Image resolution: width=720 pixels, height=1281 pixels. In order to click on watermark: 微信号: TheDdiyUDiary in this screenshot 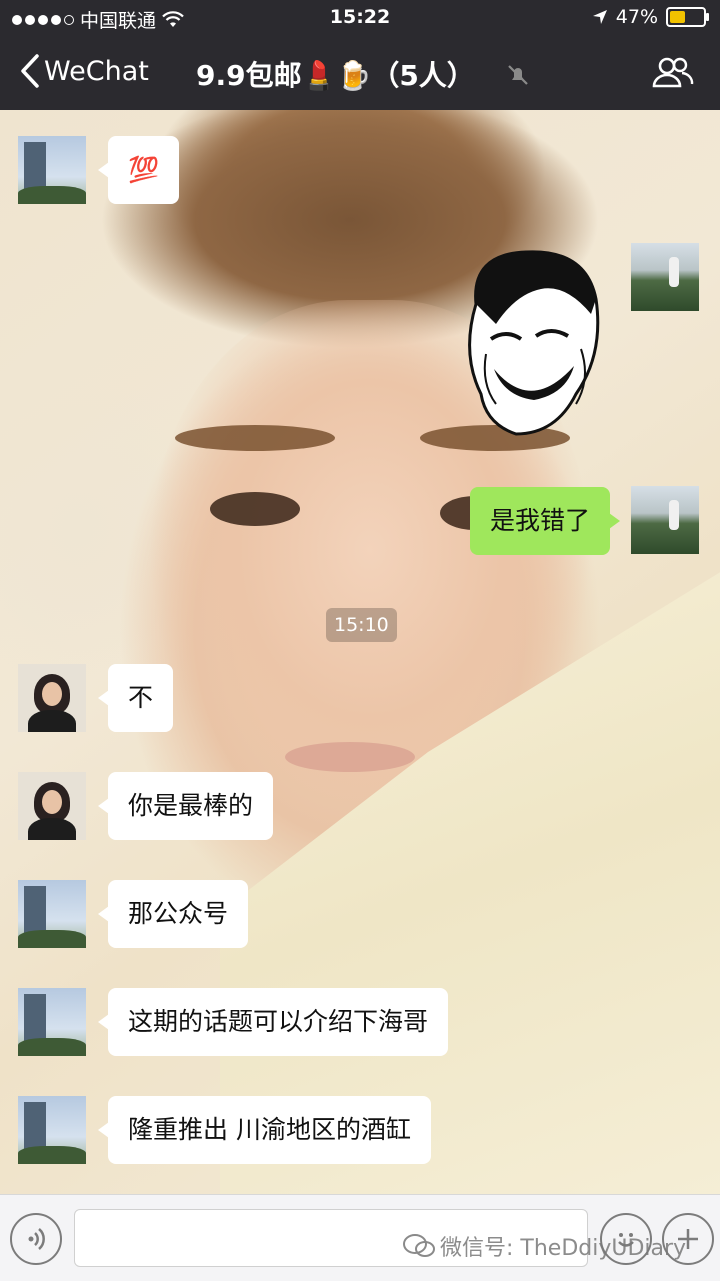, I will do `click(544, 1246)`.